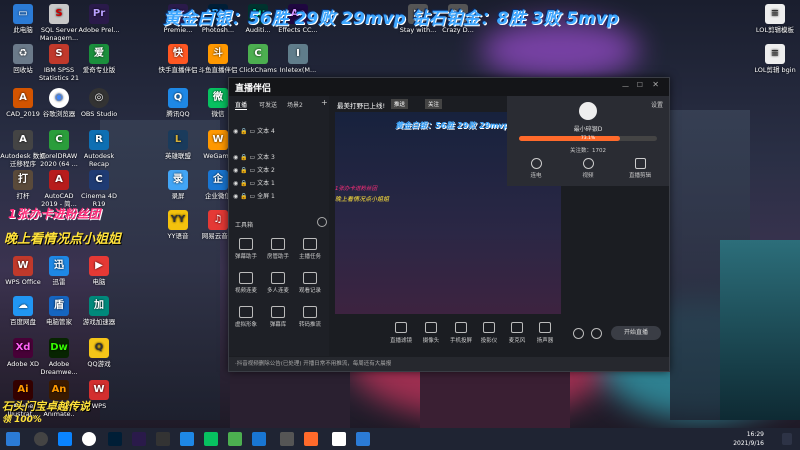 The height and width of the screenshot is (450, 800). What do you see at coordinates (268, 104) in the screenshot?
I see `tab-sendable: 可发送` at bounding box center [268, 104].